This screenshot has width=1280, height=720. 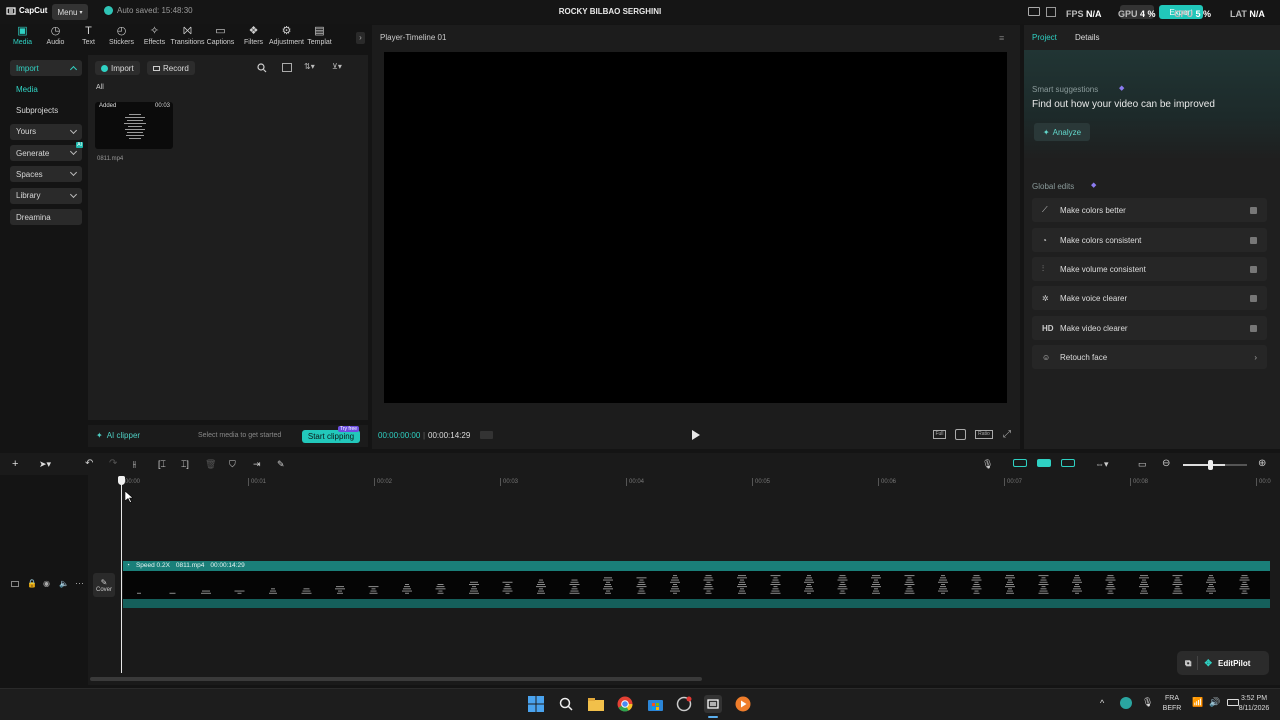 What do you see at coordinates (696, 566) in the screenshot?
I see `video-clip` at bounding box center [696, 566].